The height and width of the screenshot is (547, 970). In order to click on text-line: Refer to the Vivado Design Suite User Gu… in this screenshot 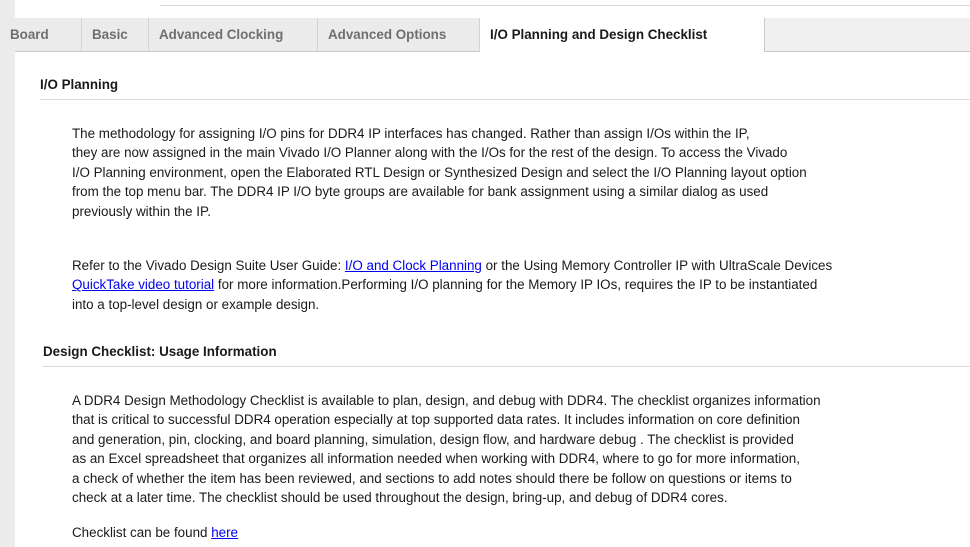, I will do `click(518, 265)`.